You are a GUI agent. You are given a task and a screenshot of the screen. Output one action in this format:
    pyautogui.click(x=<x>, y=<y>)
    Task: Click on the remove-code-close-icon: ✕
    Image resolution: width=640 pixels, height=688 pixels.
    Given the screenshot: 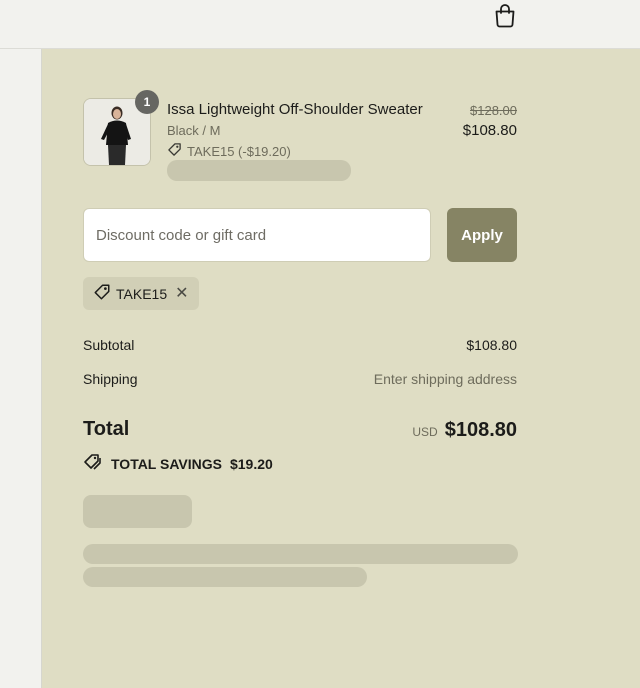 What is the action you would take?
    pyautogui.click(x=181, y=293)
    